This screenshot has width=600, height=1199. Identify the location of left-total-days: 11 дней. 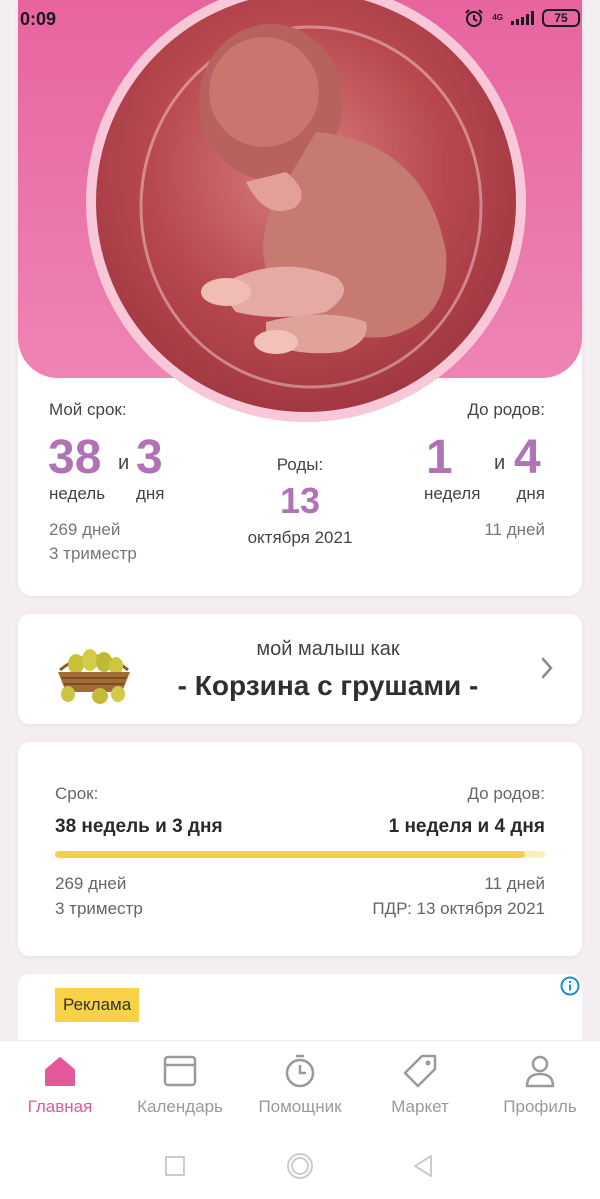
(514, 529).